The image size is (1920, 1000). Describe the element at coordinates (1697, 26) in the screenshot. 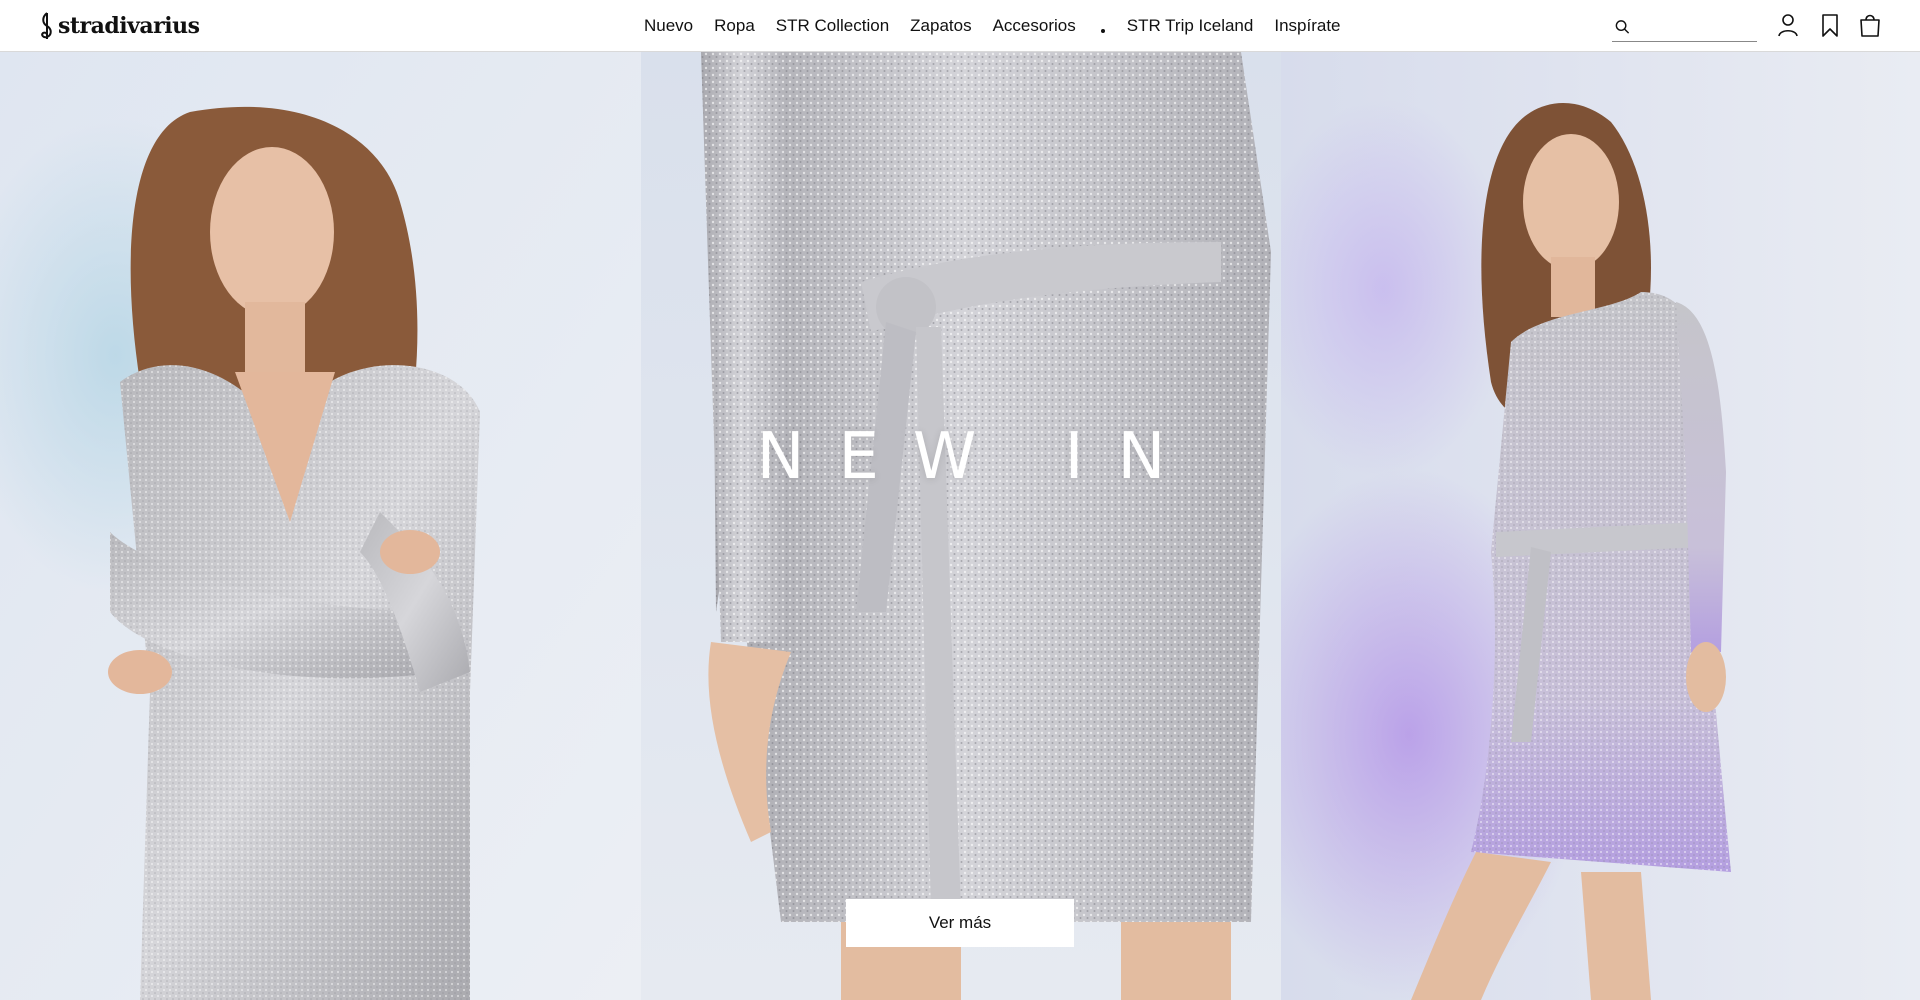

I see `search-input` at that location.